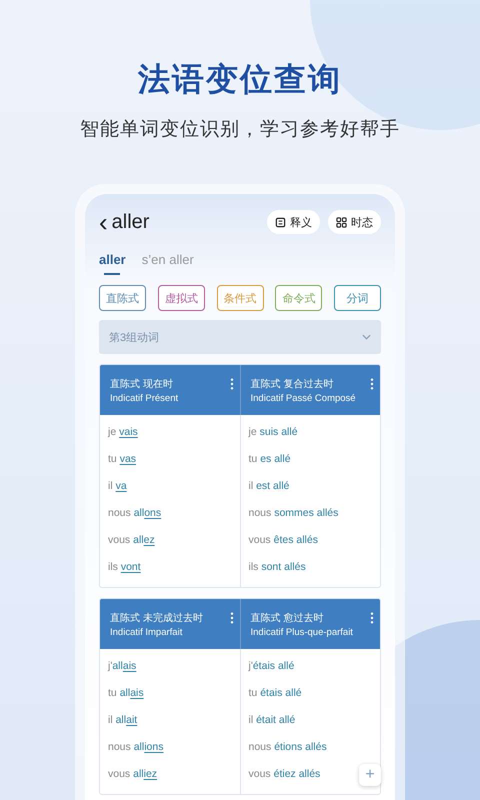 The width and height of the screenshot is (480, 800). What do you see at coordinates (131, 222) in the screenshot?
I see `verb-title: aller` at bounding box center [131, 222].